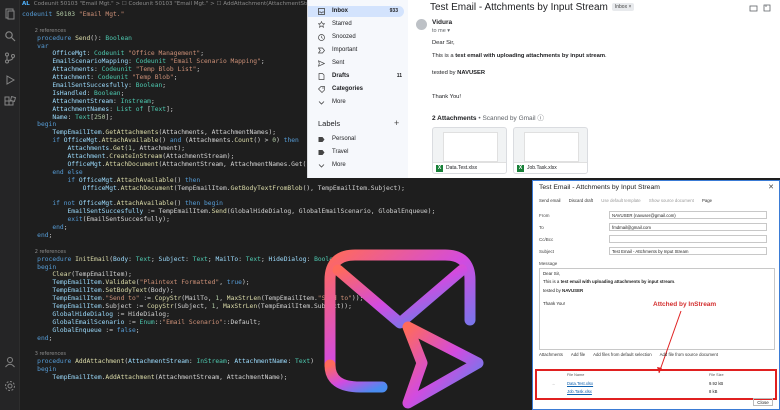 The height and width of the screenshot is (410, 780). What do you see at coordinates (599, 187) in the screenshot?
I see `dialog-title: Test Email - Attchments by Input Stream` at bounding box center [599, 187].